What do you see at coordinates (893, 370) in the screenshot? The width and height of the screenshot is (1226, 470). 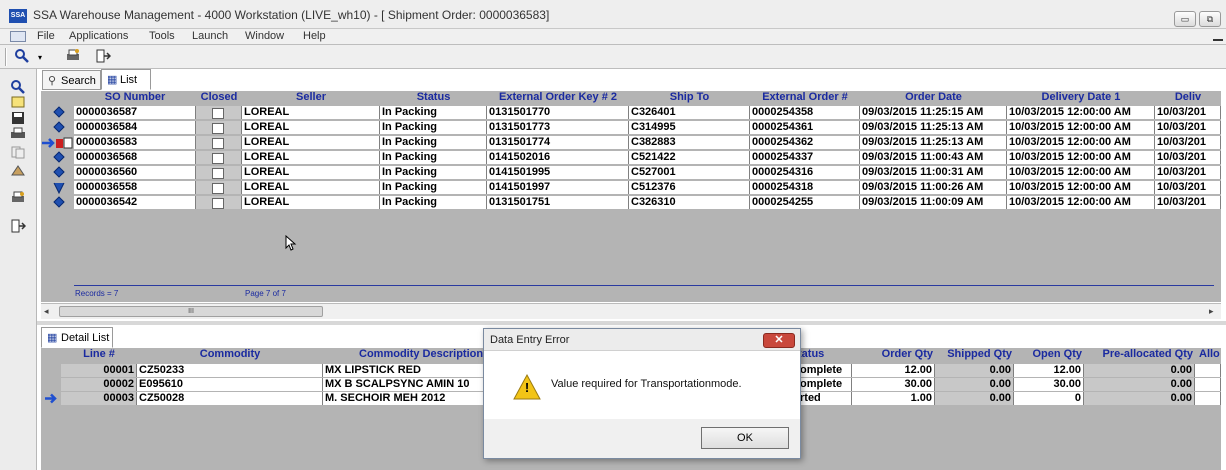 I see `cell-order-qty: 12.00` at bounding box center [893, 370].